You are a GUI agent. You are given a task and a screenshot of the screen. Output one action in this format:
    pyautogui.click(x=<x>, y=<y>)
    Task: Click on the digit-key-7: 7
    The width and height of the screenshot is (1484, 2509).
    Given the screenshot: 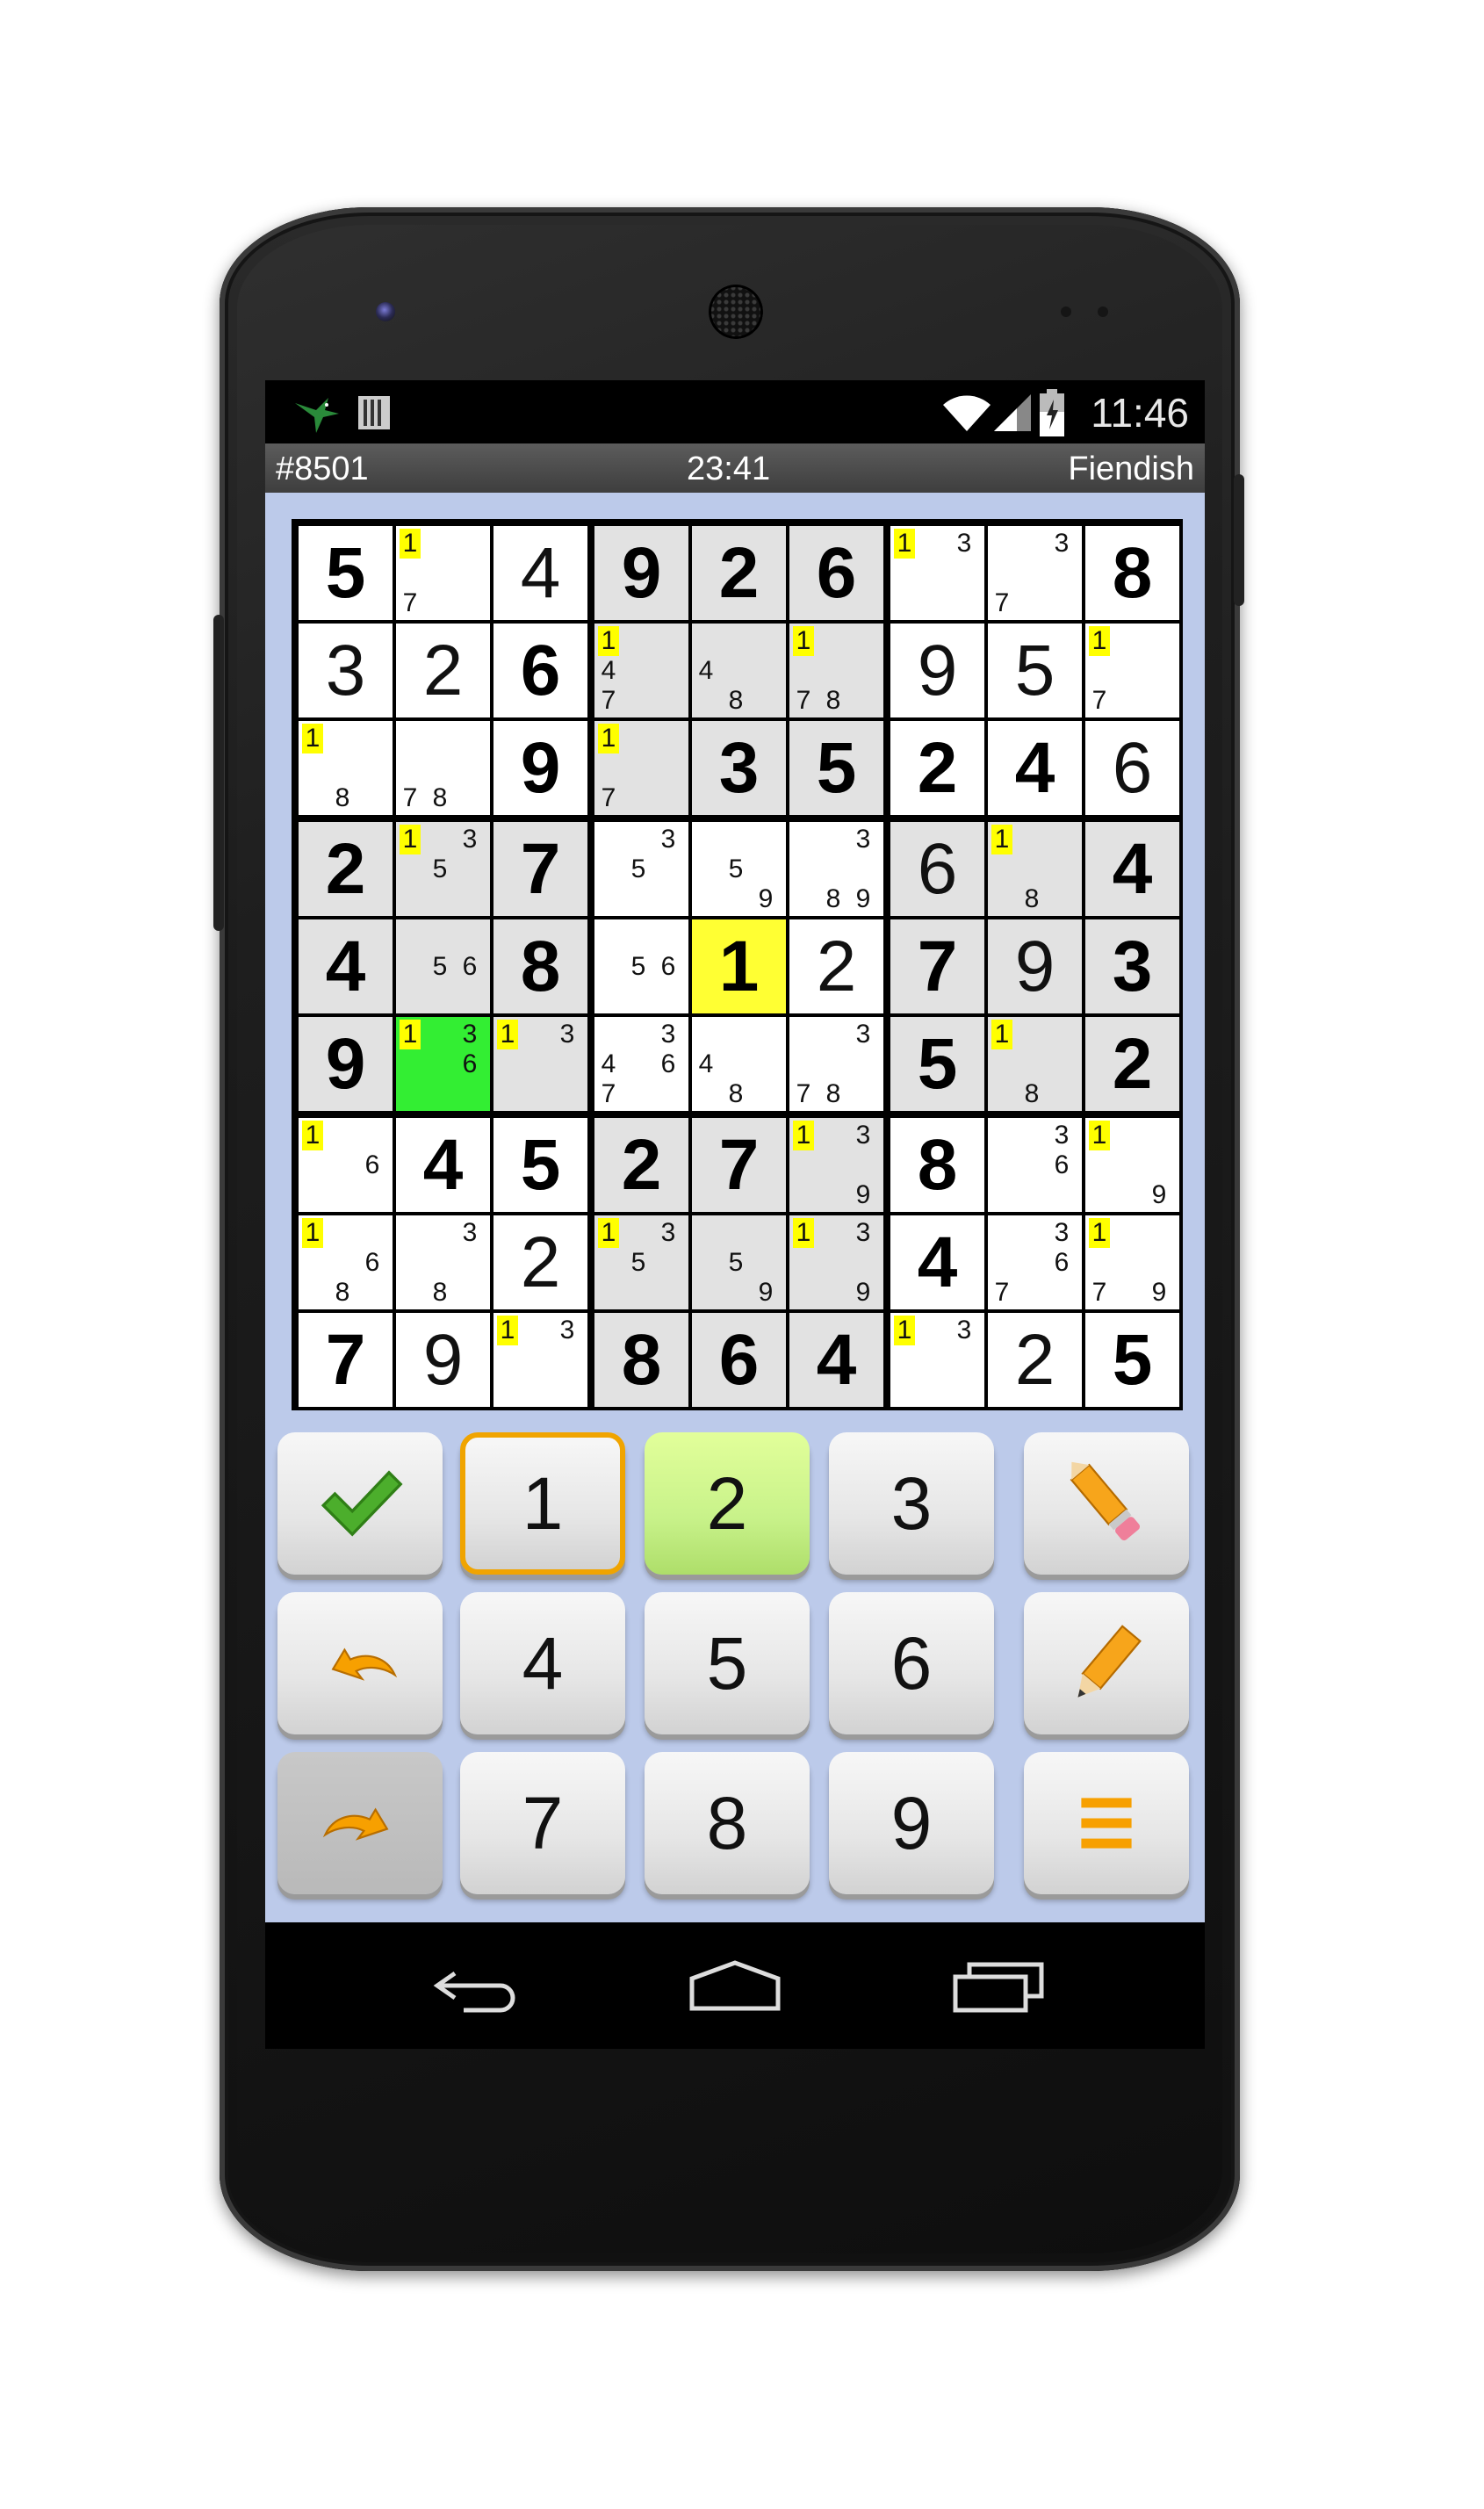 What is the action you would take?
    pyautogui.click(x=542, y=1823)
    